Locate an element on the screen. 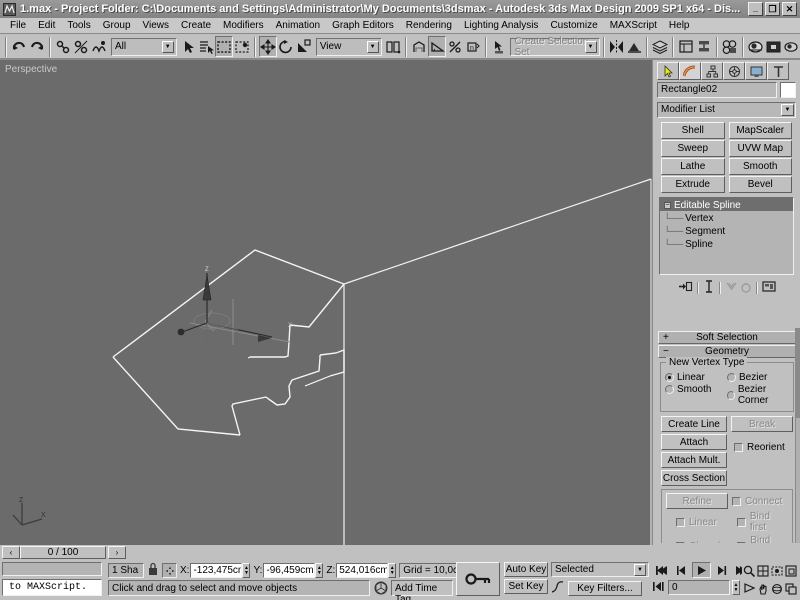 This screenshot has width=800, height=600. x-coordinate-field: X: -123,475cm ▲ ▼ is located at coordinates (215, 570).